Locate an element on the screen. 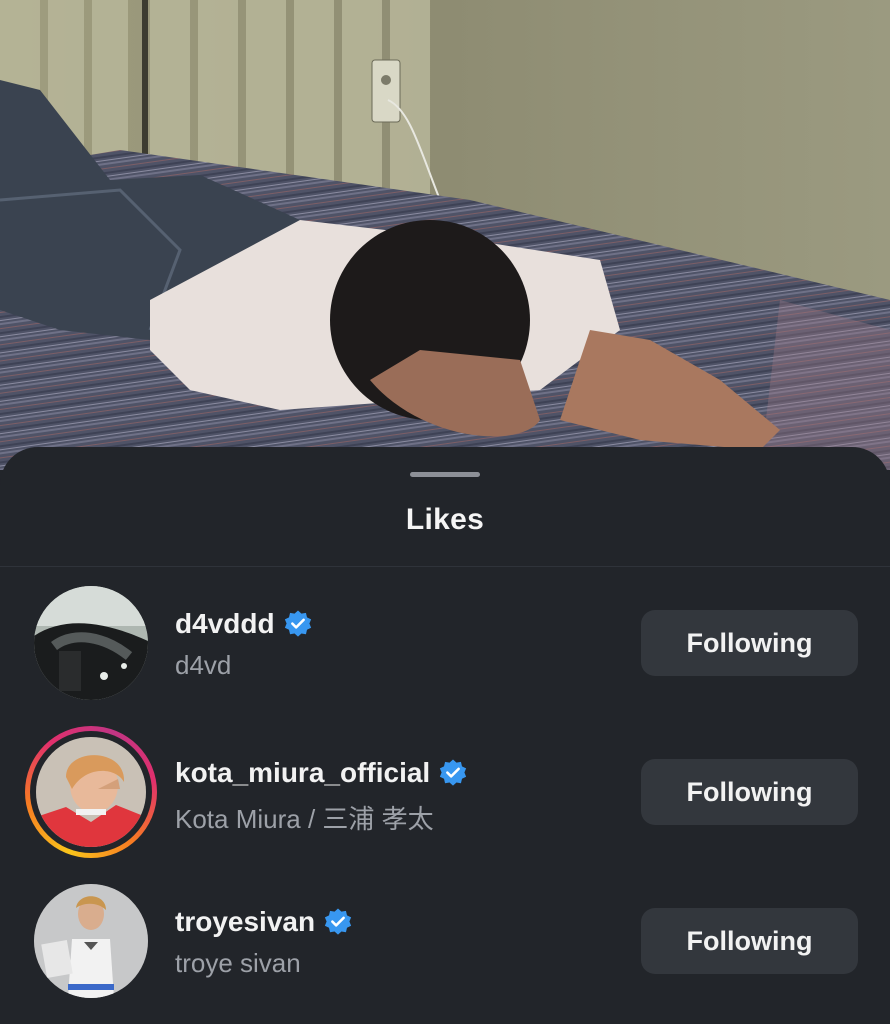 Image resolution: width=890 pixels, height=1024 pixels. username-text: d4vddd is located at coordinates (225, 624).